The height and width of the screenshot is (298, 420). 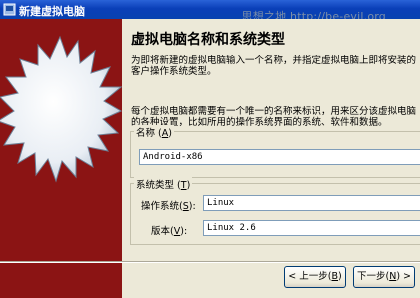 What do you see at coordinates (52, 11) in the screenshot?
I see `window-title: 新建虚拟电脑` at bounding box center [52, 11].